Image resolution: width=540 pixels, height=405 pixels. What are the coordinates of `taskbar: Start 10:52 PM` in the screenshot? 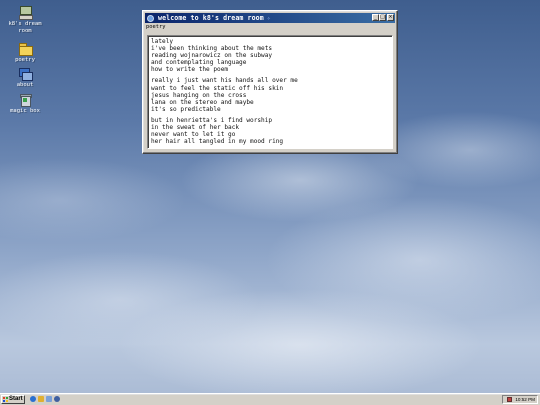 It's located at (270, 399).